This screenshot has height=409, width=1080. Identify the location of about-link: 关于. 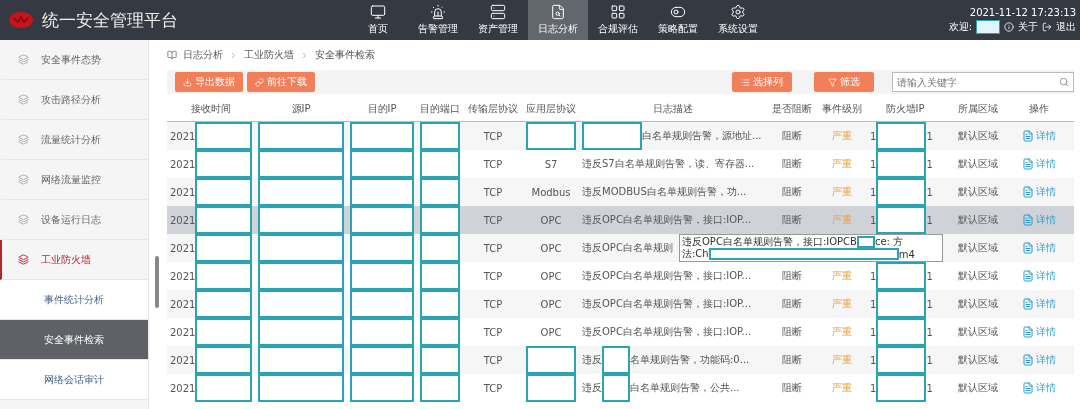
(1028, 26).